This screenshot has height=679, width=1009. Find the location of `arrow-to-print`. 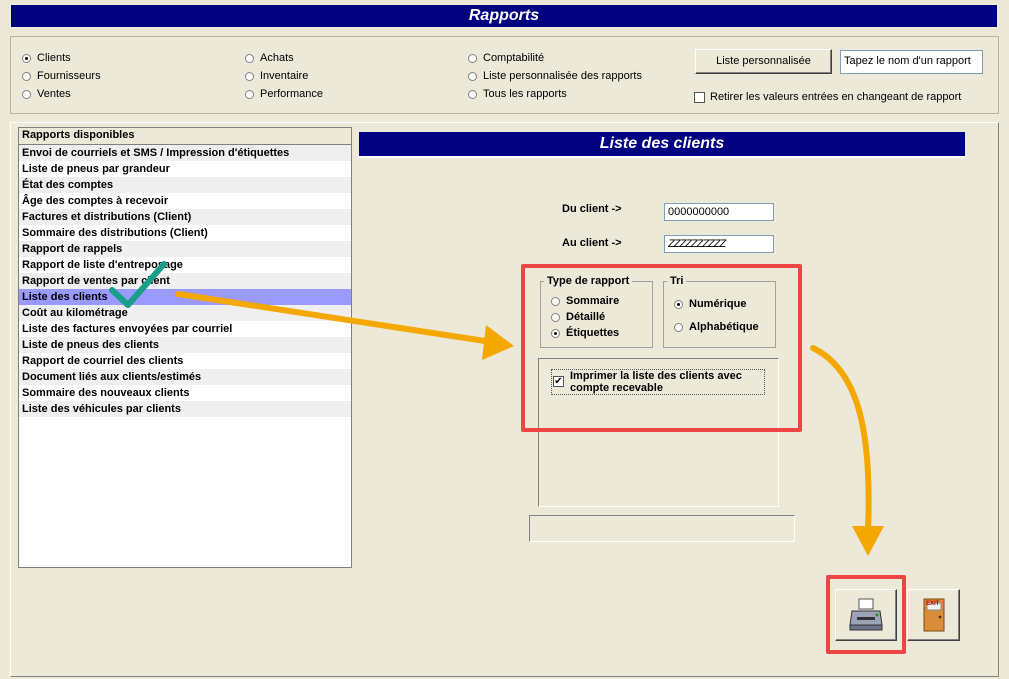

arrow-to-print is located at coordinates (847, 450).